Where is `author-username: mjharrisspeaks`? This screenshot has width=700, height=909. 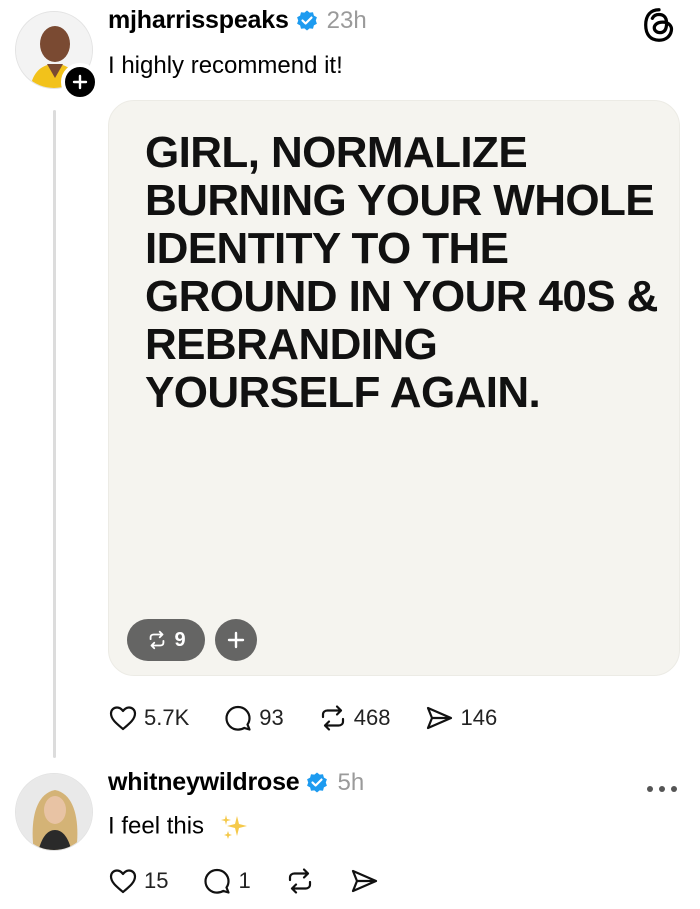 author-username: mjharrisspeaks is located at coordinates (198, 20).